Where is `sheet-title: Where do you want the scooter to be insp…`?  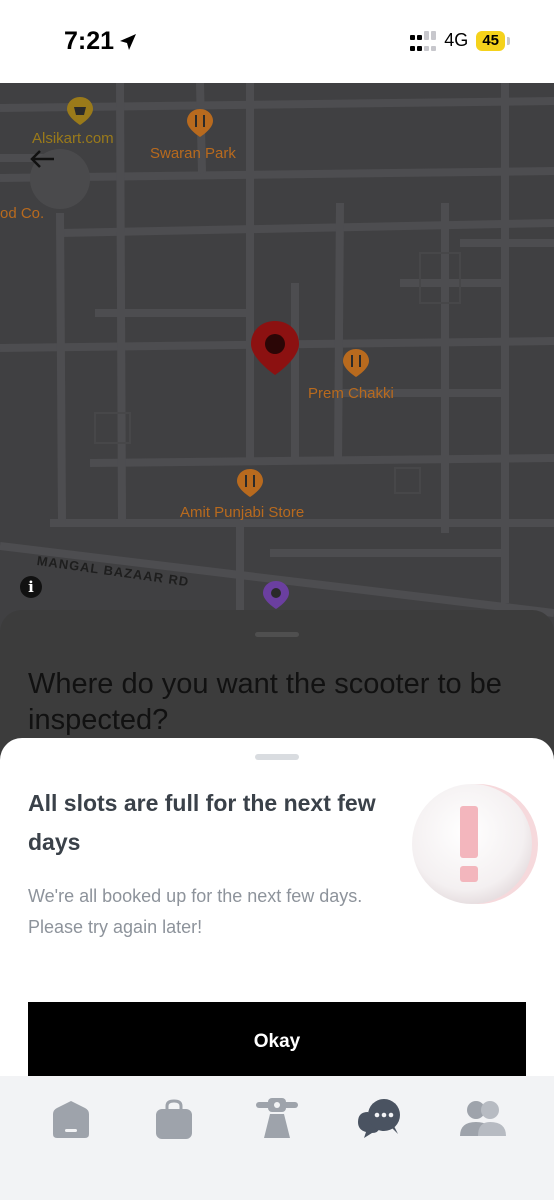
sheet-title: Where do you want the scooter to be insp… is located at coordinates (265, 702).